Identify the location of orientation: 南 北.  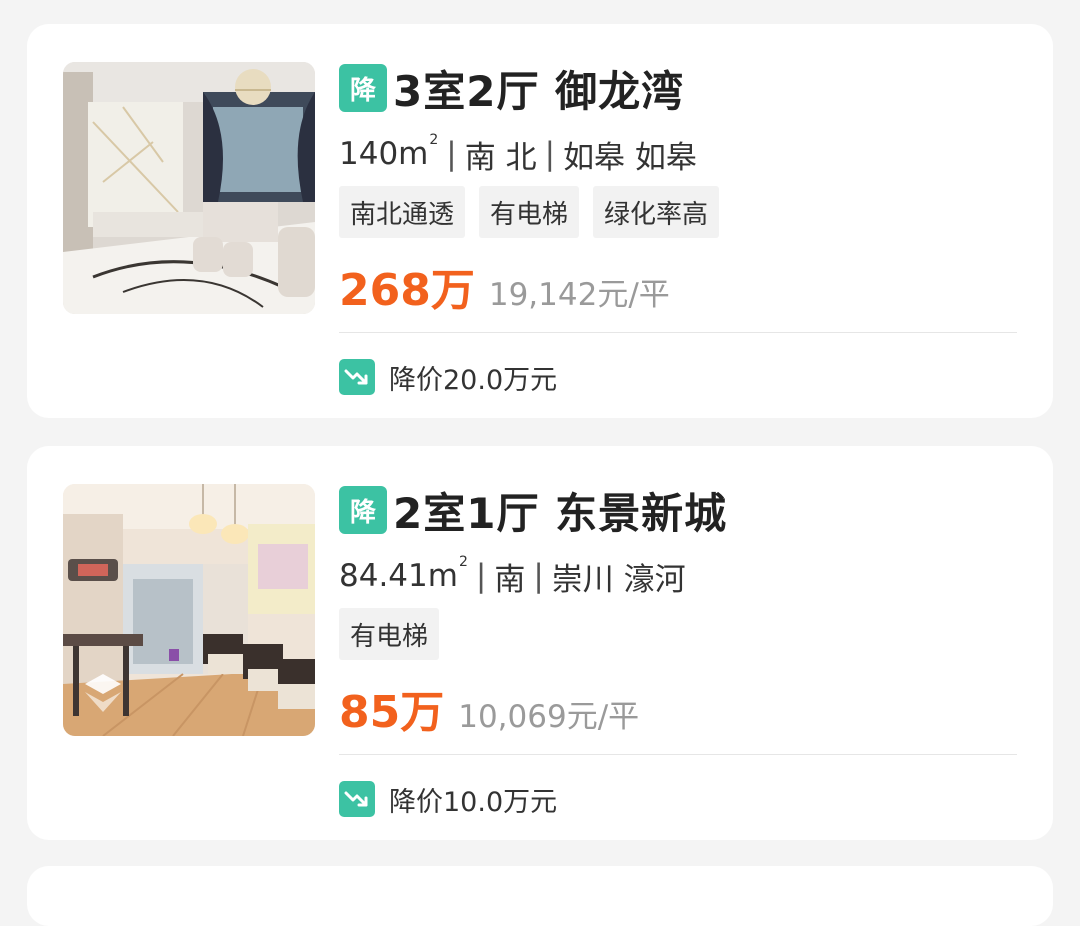
(500, 157).